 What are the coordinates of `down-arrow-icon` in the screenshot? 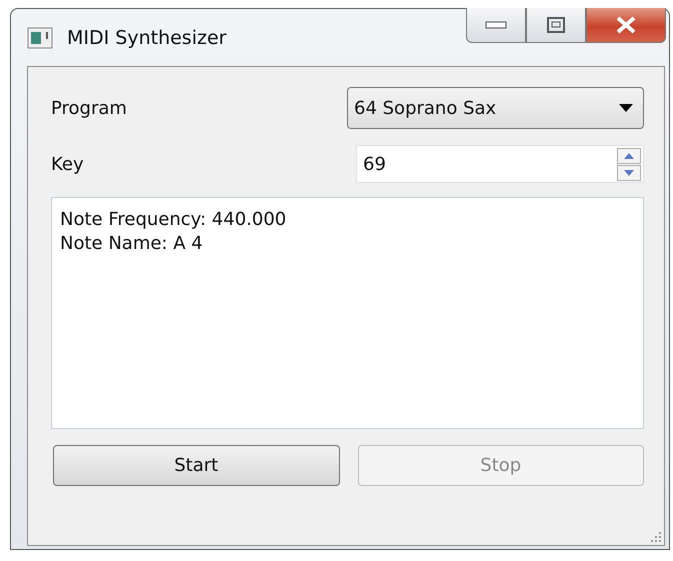 It's located at (629, 173).